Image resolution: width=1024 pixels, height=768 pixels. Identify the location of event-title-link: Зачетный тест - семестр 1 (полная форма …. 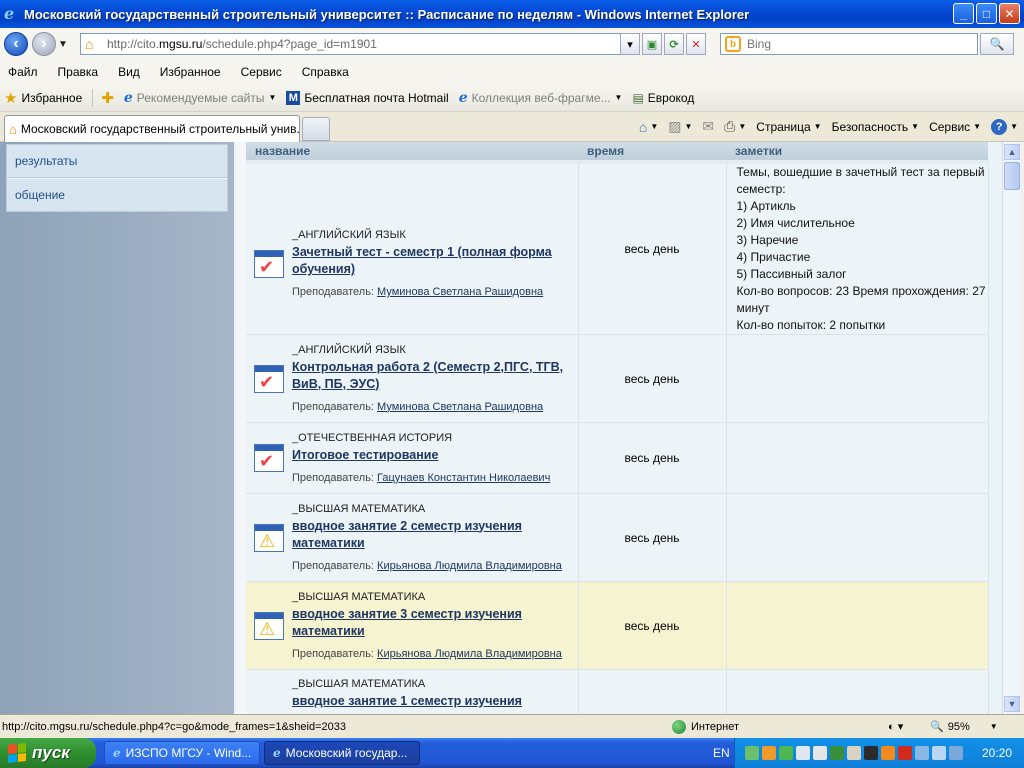
(435, 261).